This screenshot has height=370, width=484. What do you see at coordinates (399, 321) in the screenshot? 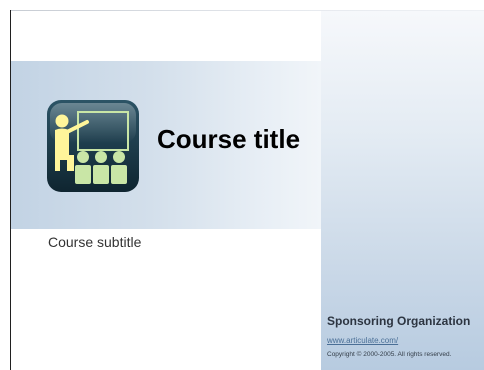
I see `sponsoring-organization: Sponsoring Organization` at bounding box center [399, 321].